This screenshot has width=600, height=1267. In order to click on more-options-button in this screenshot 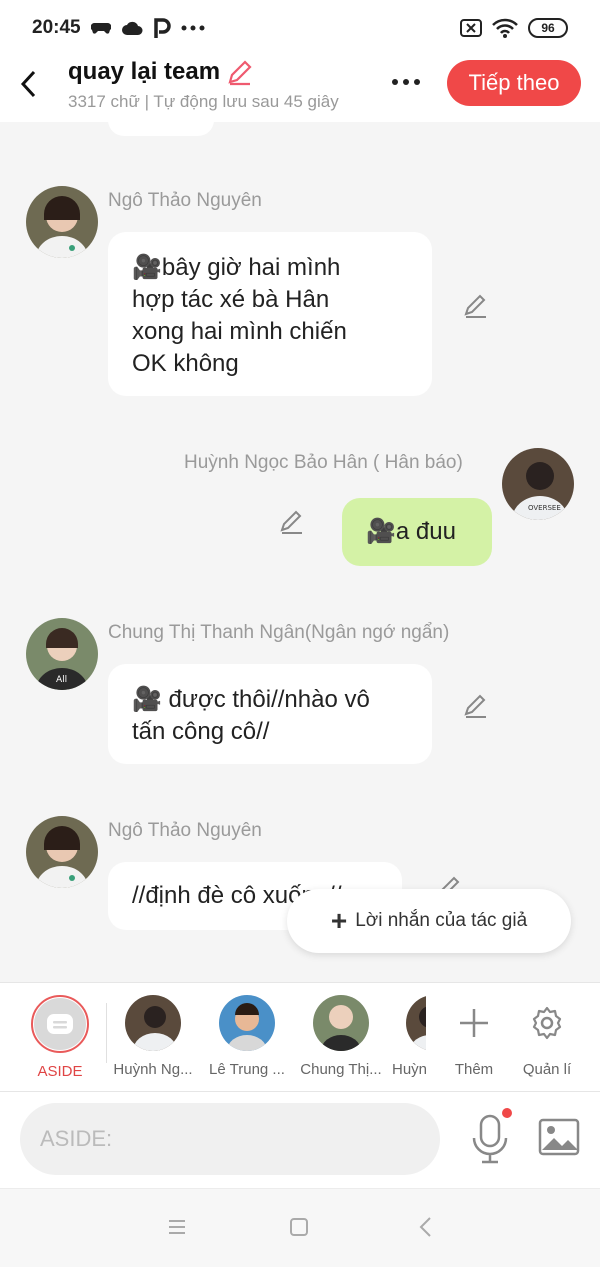, I will do `click(406, 82)`.